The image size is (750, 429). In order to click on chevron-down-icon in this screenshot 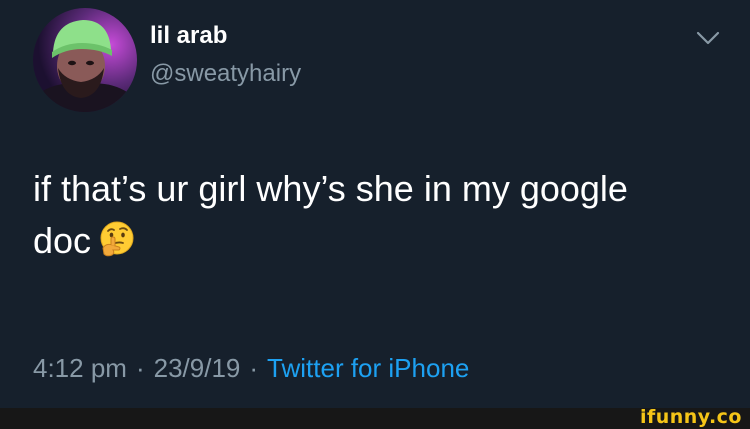, I will do `click(708, 39)`.